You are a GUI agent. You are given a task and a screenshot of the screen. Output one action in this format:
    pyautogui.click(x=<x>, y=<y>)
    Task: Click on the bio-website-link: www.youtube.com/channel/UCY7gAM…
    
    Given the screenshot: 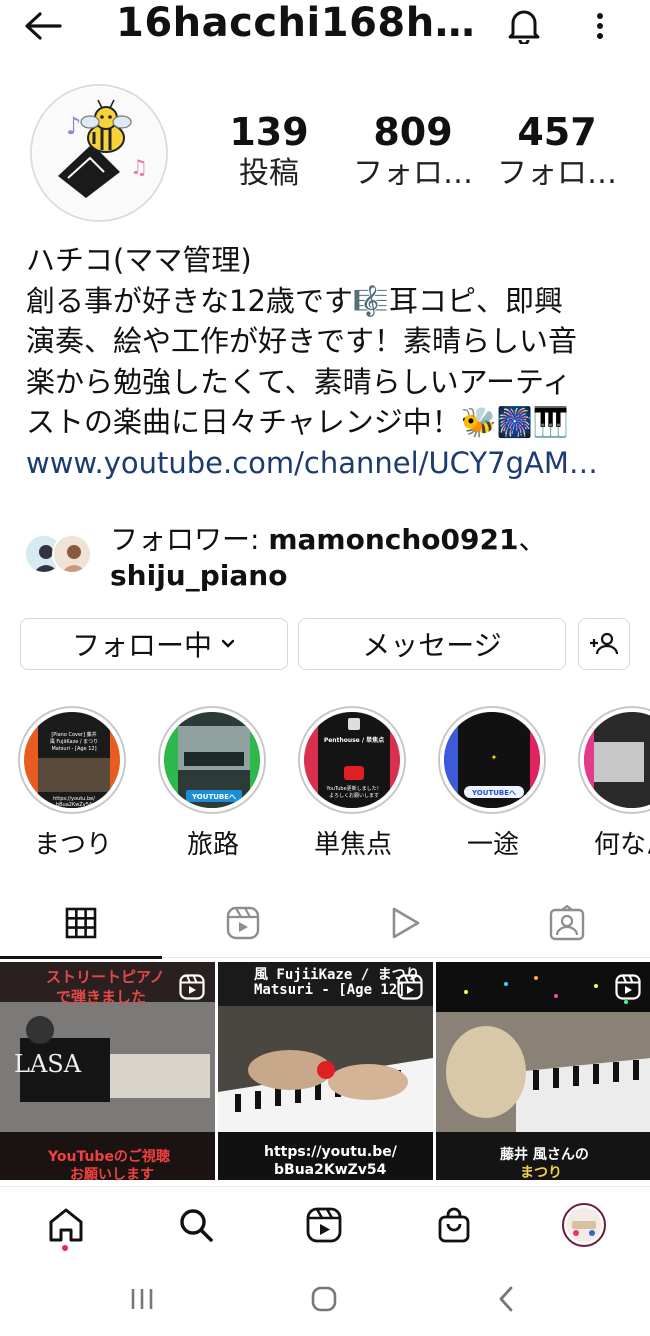 What is the action you would take?
    pyautogui.click(x=325, y=463)
    